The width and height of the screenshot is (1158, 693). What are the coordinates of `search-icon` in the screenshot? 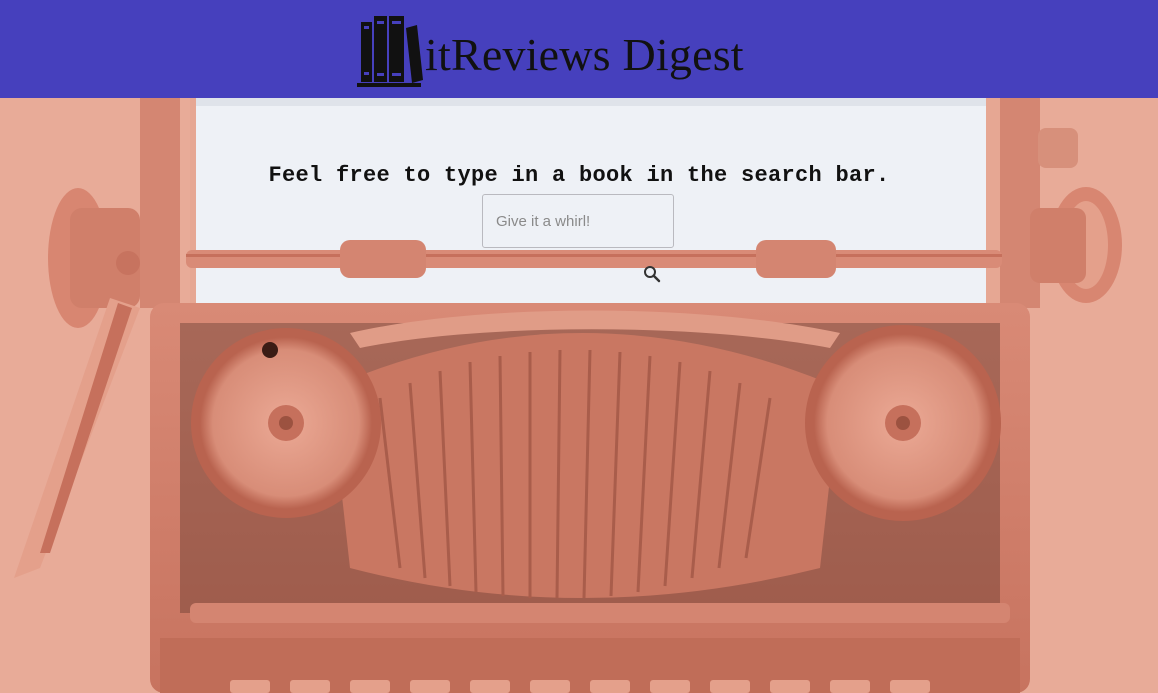 It's located at (652, 274).